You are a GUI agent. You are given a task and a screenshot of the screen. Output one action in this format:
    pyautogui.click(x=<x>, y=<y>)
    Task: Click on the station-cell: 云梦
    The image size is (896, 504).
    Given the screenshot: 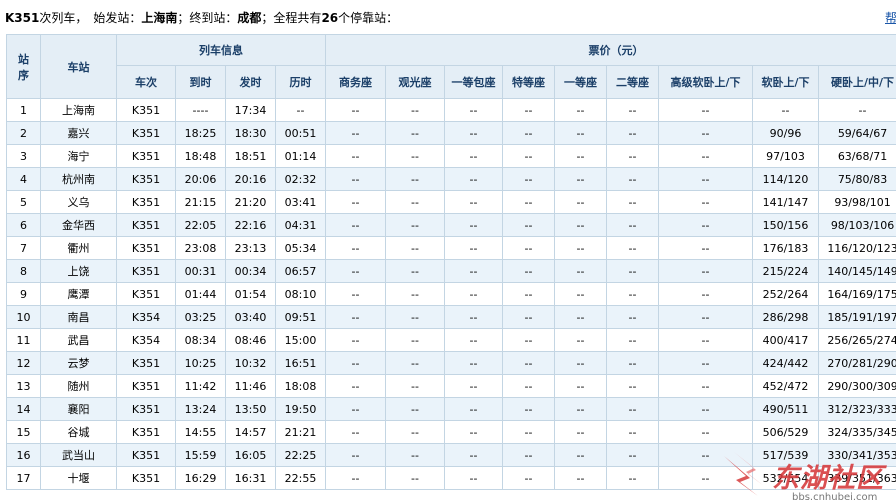 What is the action you would take?
    pyautogui.click(x=78, y=363)
    